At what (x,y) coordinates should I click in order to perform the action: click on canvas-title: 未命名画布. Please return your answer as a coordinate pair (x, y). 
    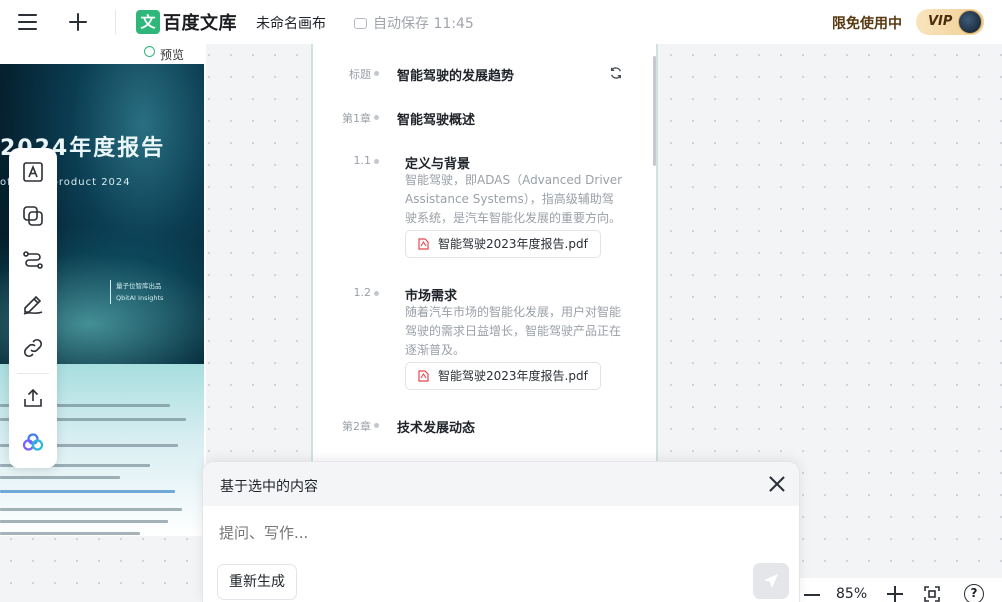
    Looking at the image, I should click on (291, 23).